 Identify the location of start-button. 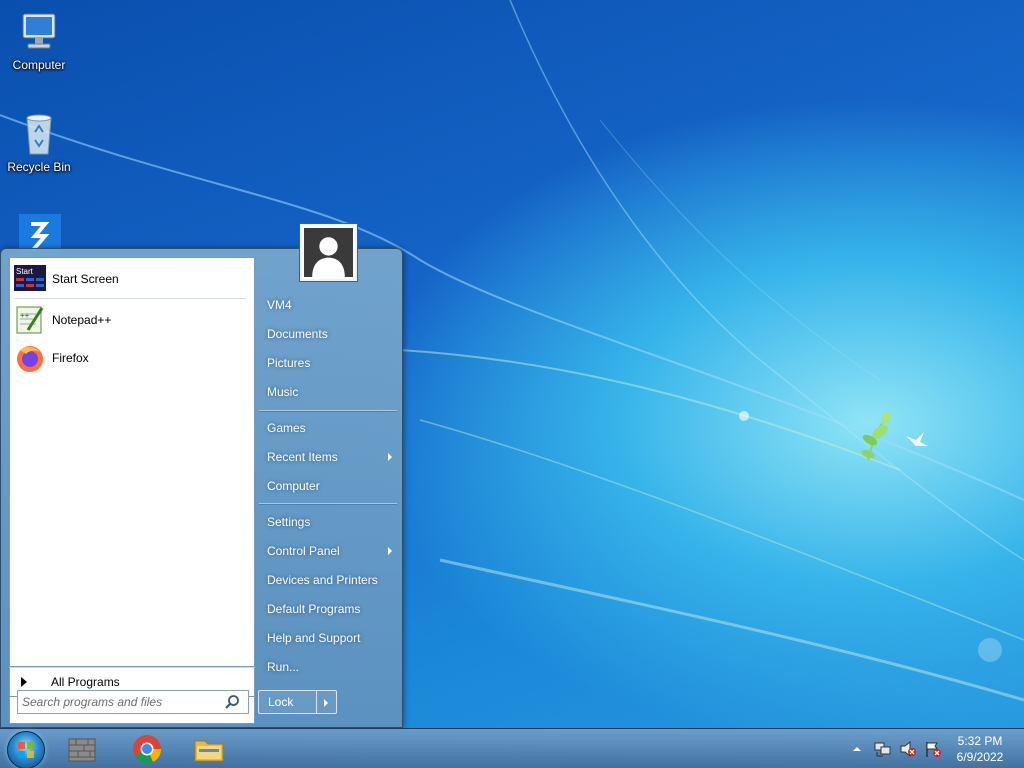
(26, 749).